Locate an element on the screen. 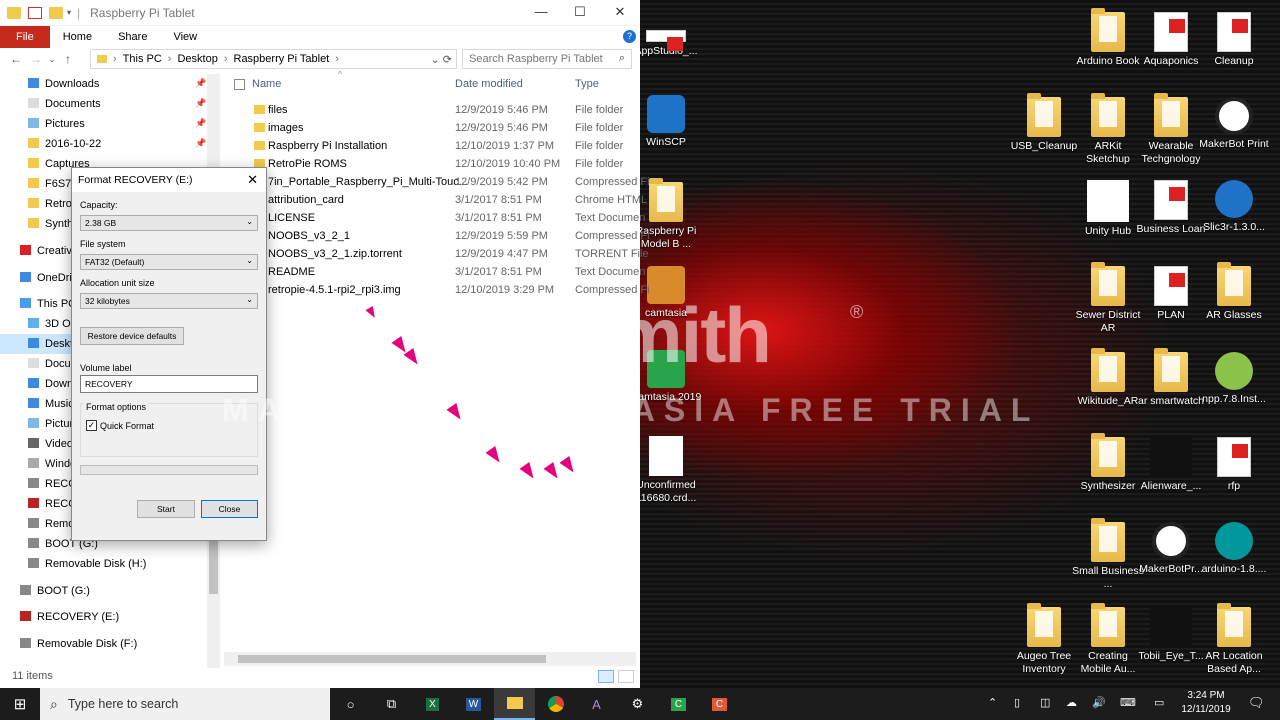 Image resolution: width=1280 pixels, height=720 pixels. breadcrumb-desktop: Desktop is located at coordinates (197, 59).